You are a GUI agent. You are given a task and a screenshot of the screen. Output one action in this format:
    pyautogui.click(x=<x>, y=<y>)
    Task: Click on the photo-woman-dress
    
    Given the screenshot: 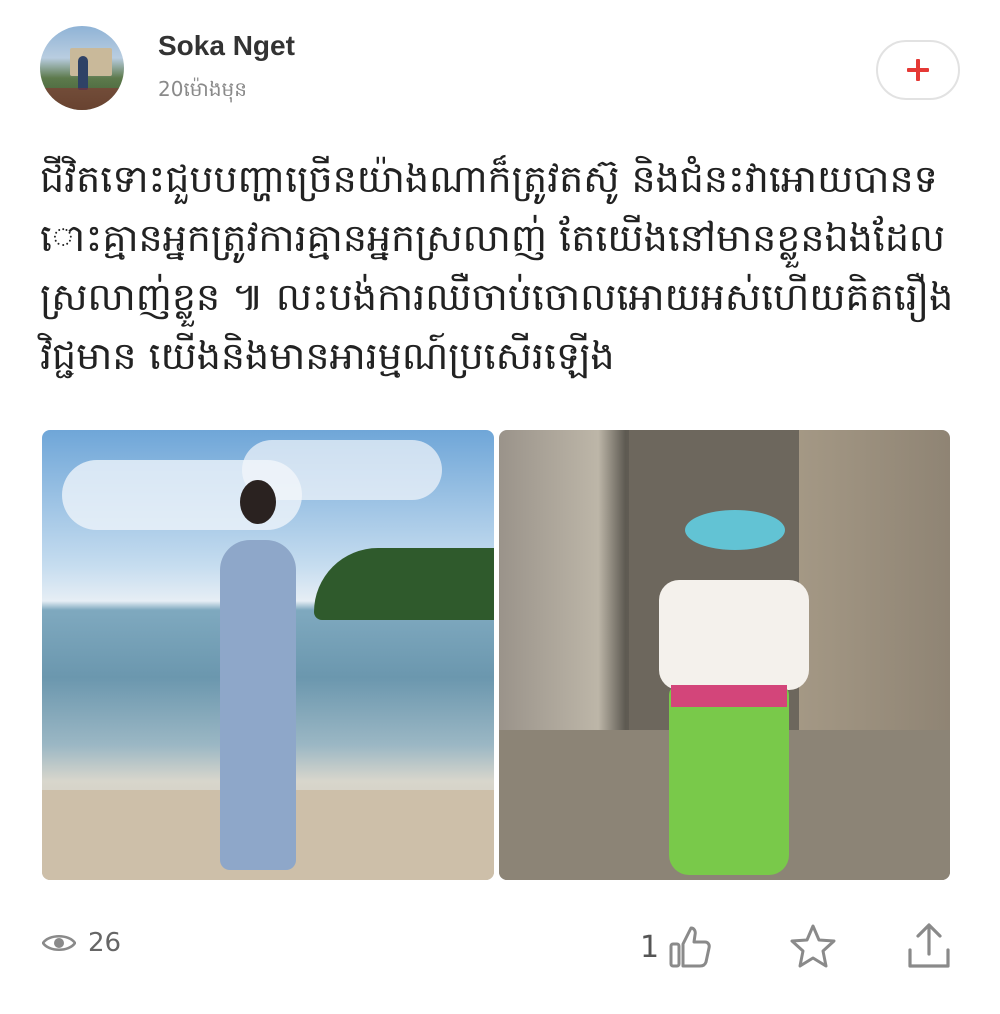 What is the action you would take?
    pyautogui.click(x=258, y=705)
    